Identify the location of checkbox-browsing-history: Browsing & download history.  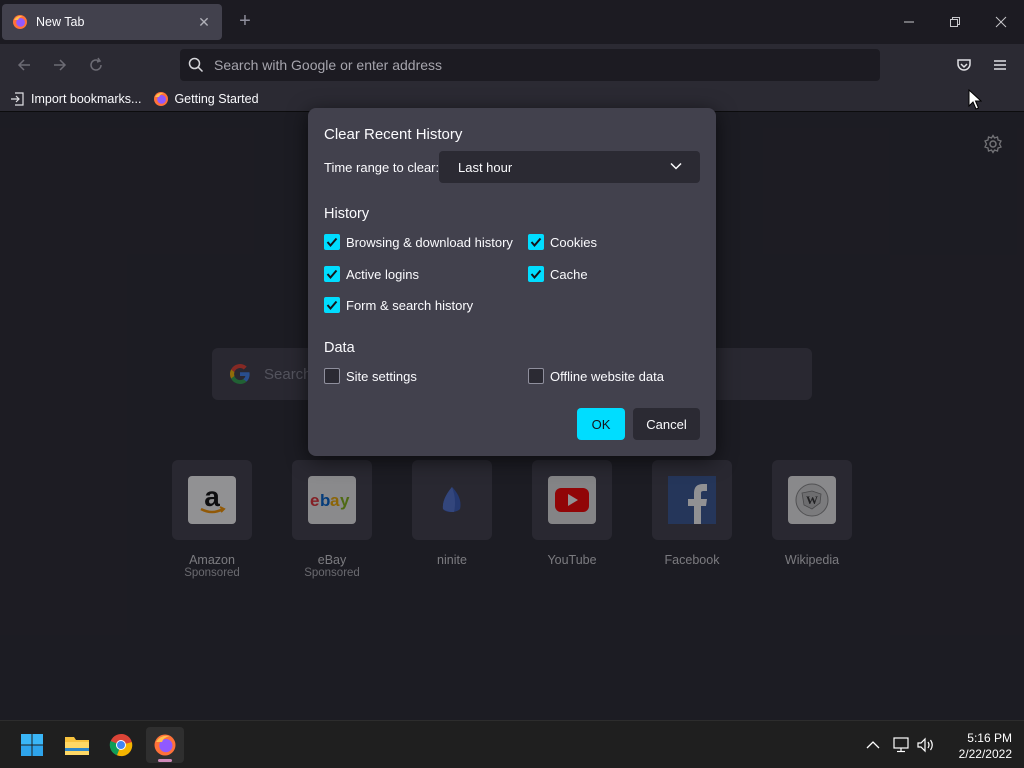
(418, 242).